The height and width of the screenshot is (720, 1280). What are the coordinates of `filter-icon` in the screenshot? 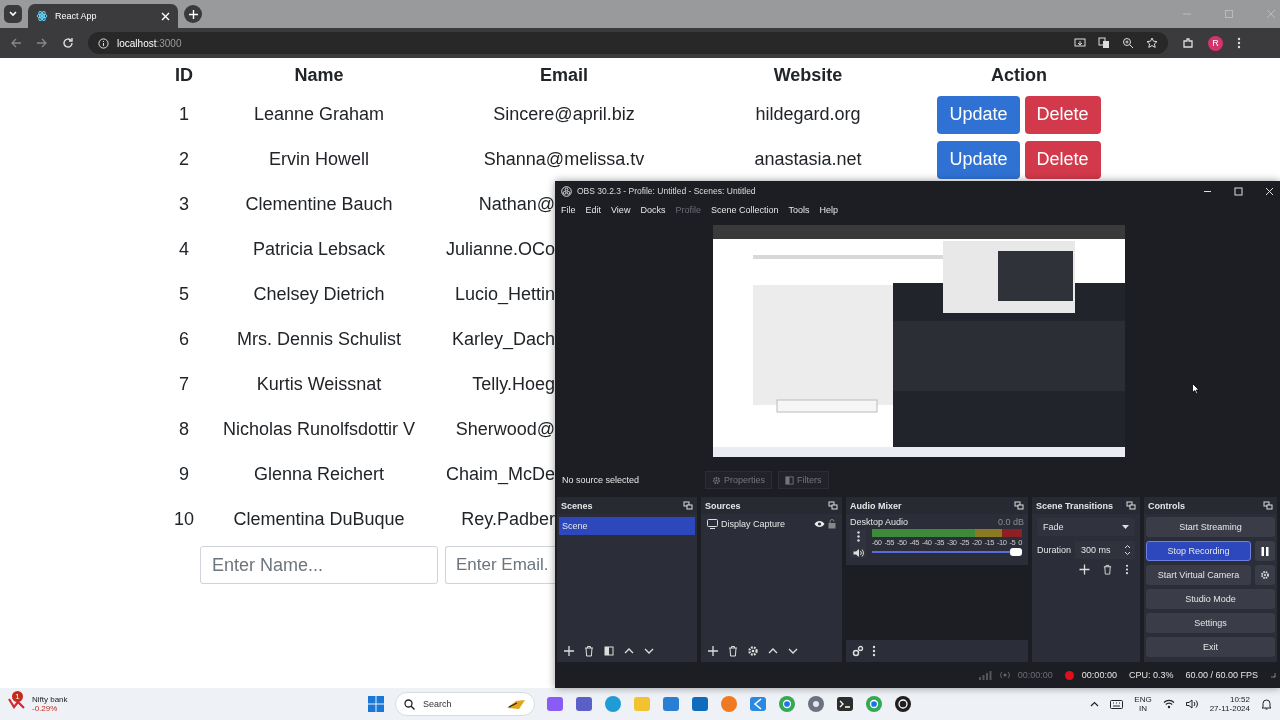 It's located at (609, 651).